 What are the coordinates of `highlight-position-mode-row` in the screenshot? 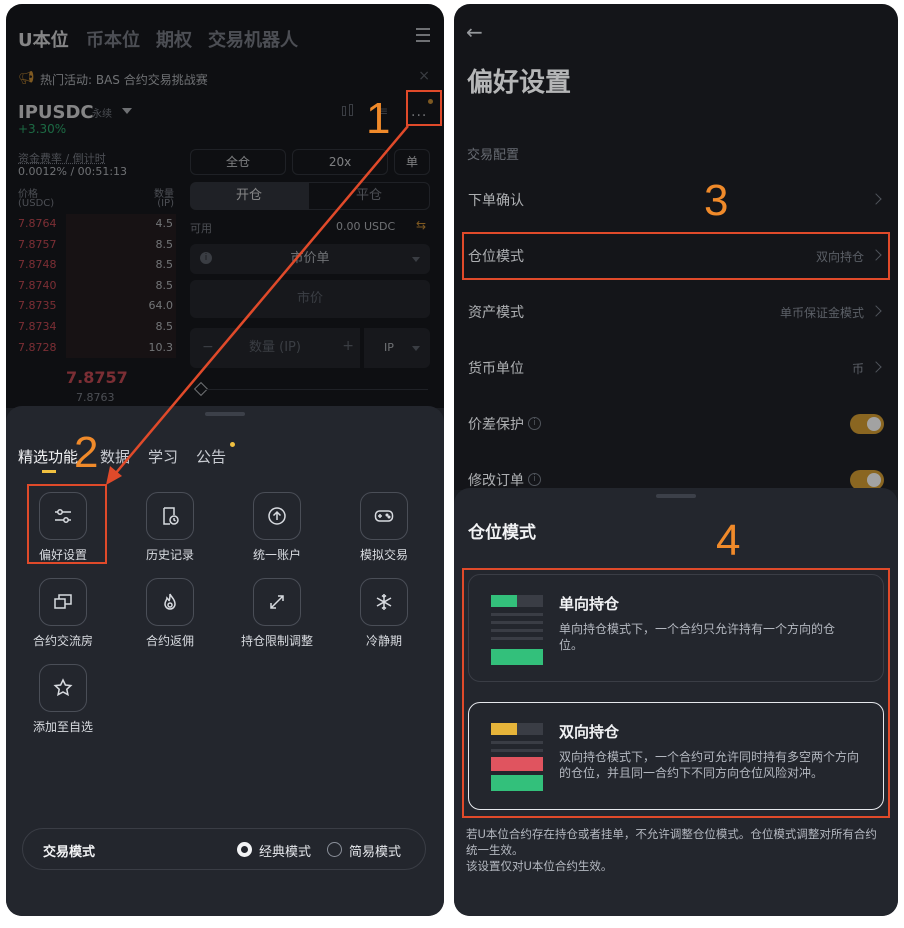 It's located at (676, 256).